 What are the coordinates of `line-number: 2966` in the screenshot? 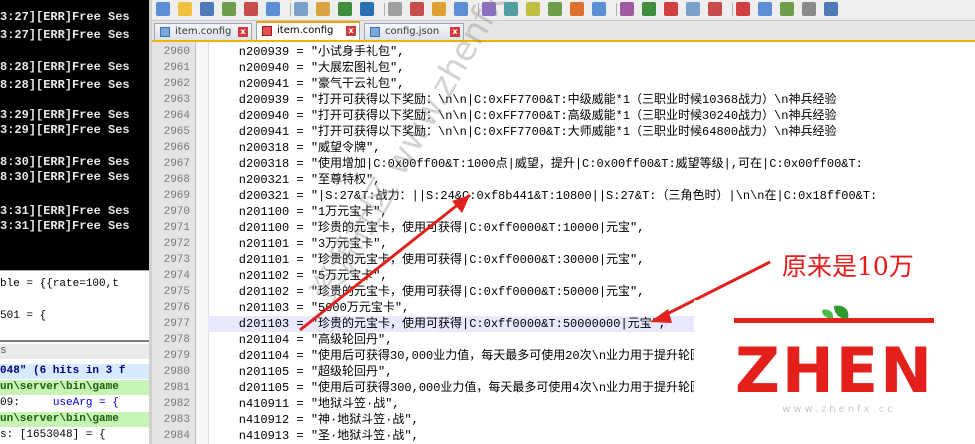 It's located at (176, 148).